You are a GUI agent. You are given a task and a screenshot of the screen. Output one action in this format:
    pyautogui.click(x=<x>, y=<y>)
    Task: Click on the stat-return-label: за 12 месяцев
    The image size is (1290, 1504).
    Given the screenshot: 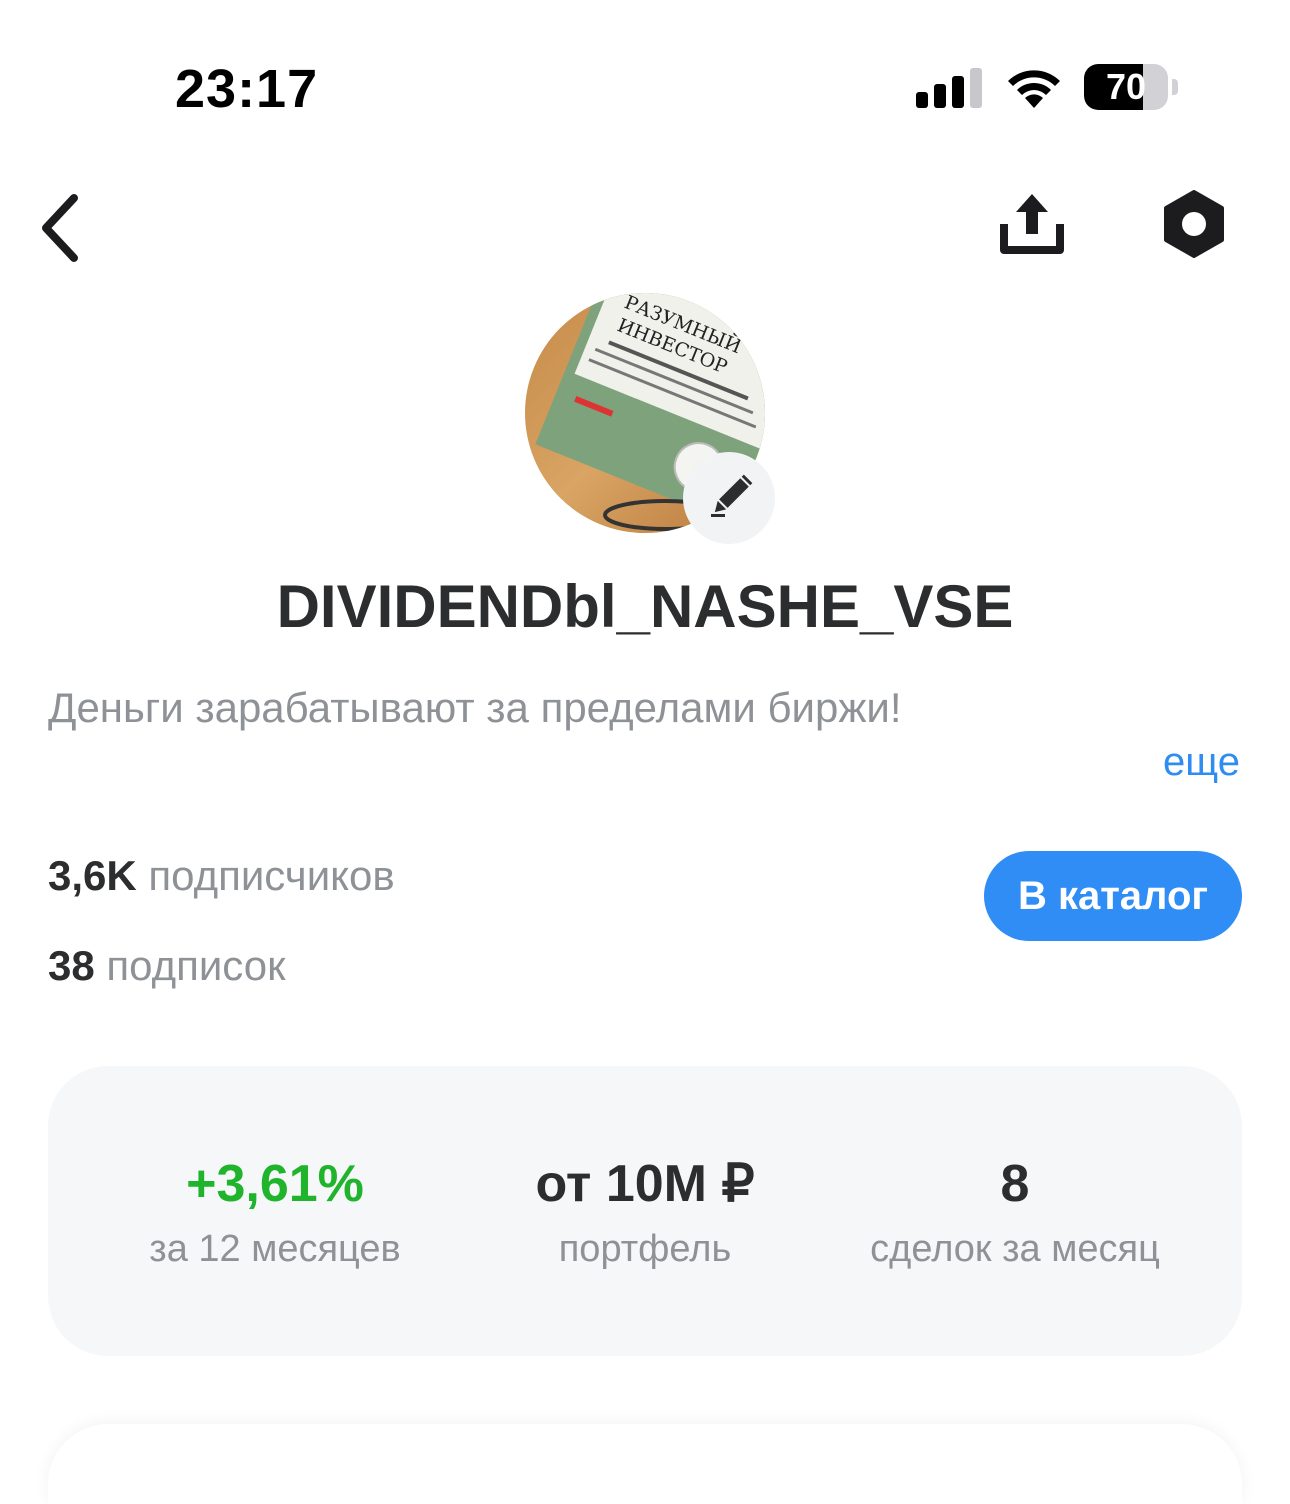 What is the action you would take?
    pyautogui.click(x=275, y=1249)
    